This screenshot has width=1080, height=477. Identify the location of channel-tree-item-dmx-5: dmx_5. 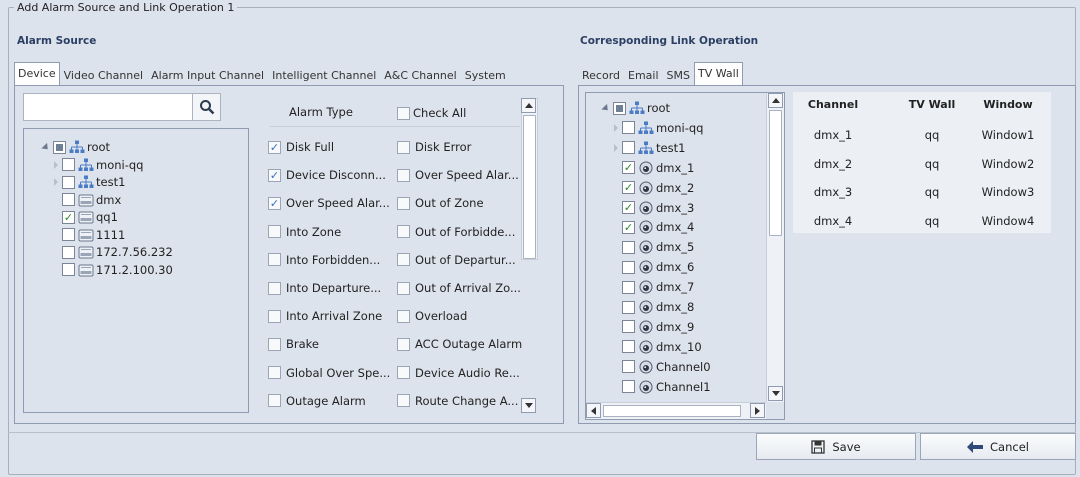
(654, 247).